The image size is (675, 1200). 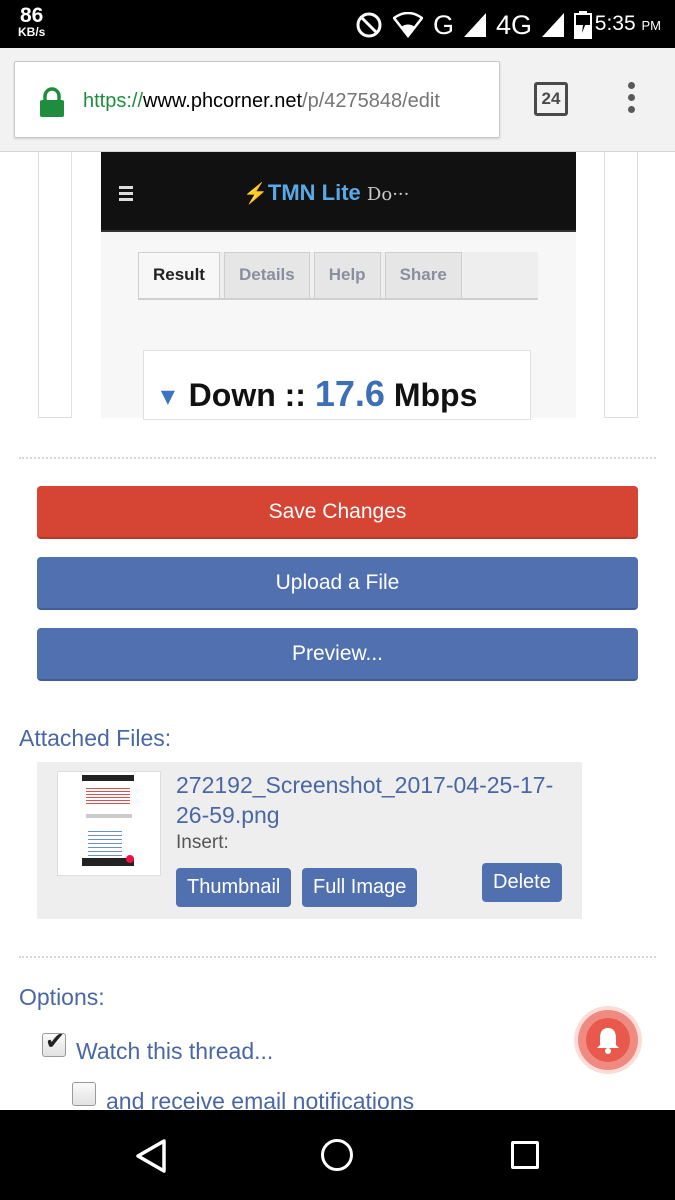 I want to click on insert-full-image-button: Full Image, so click(x=360, y=887).